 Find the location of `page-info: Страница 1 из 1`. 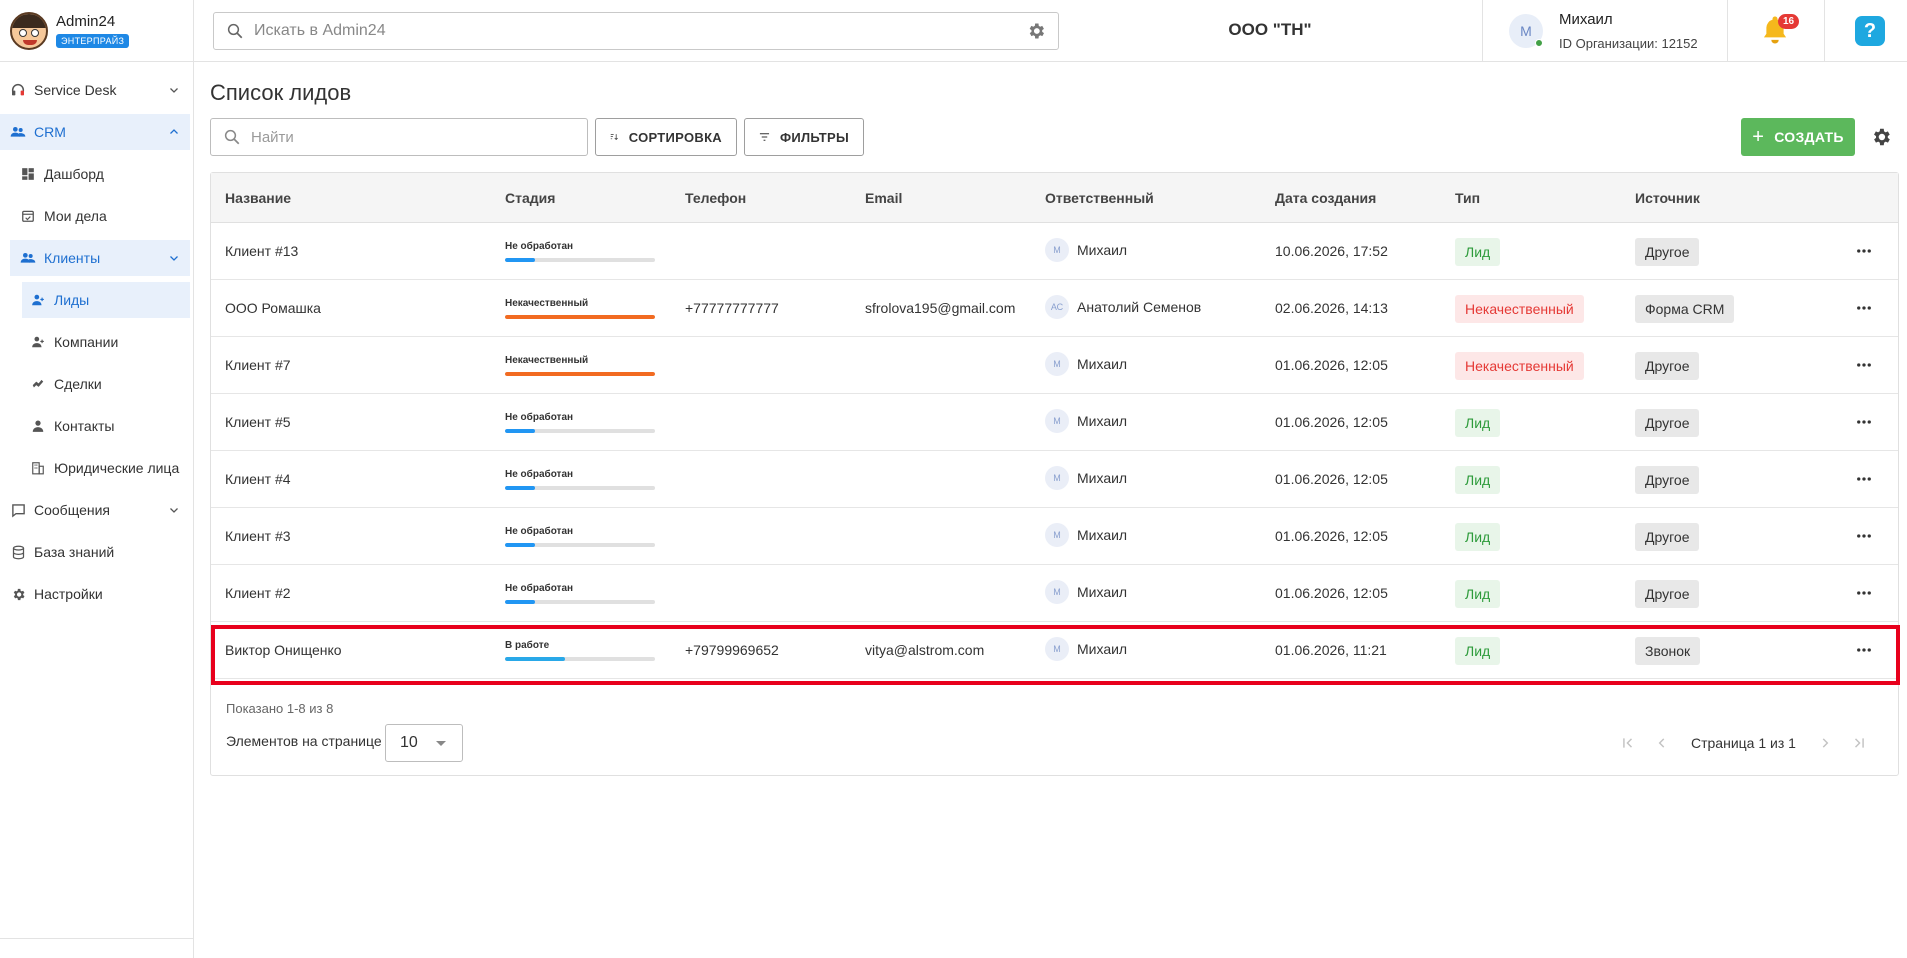

page-info: Страница 1 из 1 is located at coordinates (1743, 743).